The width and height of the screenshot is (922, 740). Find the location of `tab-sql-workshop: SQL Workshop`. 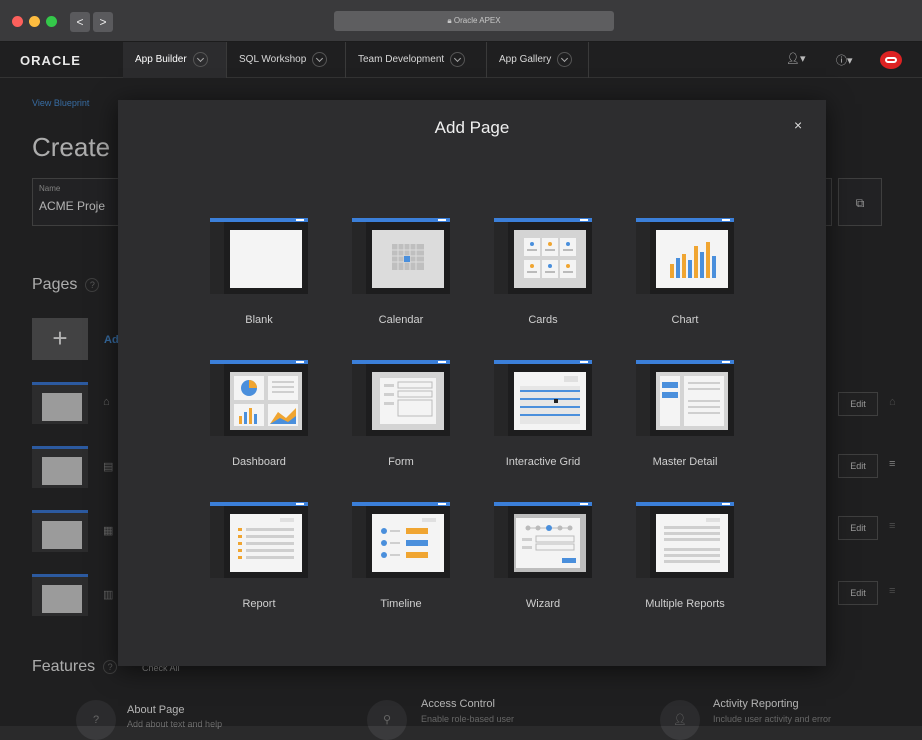

tab-sql-workshop: SQL Workshop is located at coordinates (286, 60).